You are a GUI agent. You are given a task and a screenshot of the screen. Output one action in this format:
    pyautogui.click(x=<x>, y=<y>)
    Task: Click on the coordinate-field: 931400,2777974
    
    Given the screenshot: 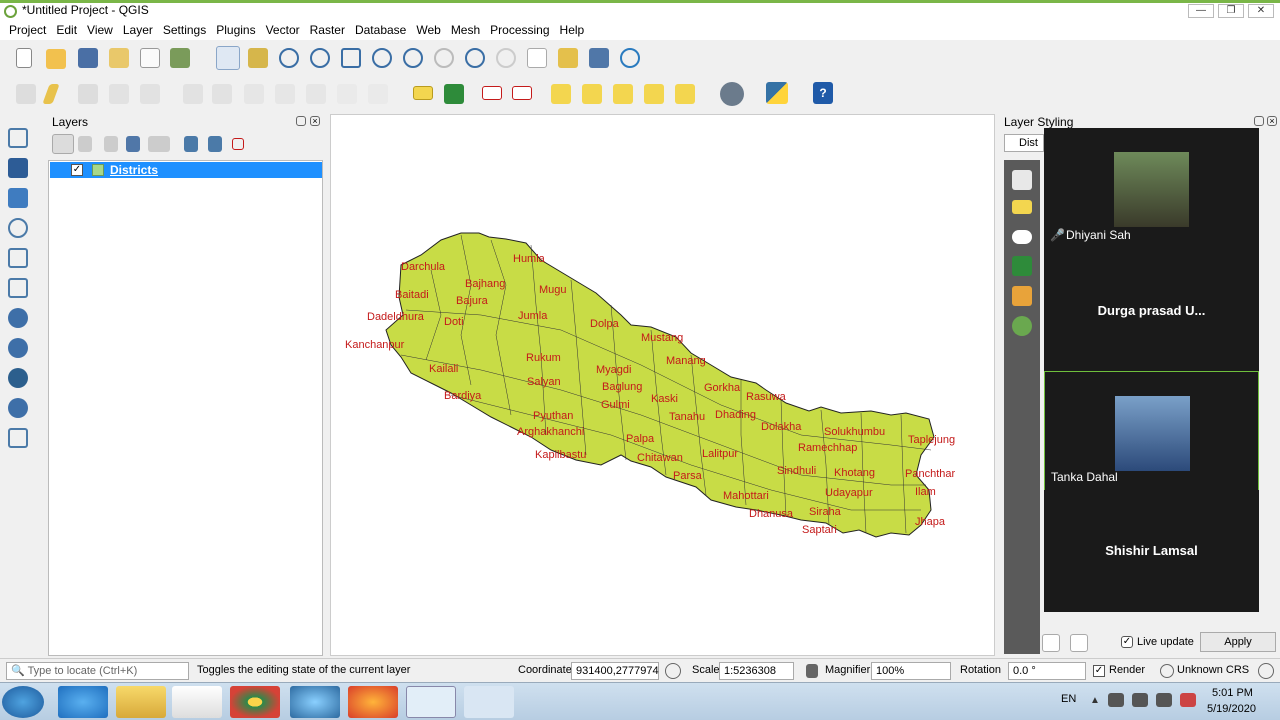 What is the action you would take?
    pyautogui.click(x=615, y=671)
    